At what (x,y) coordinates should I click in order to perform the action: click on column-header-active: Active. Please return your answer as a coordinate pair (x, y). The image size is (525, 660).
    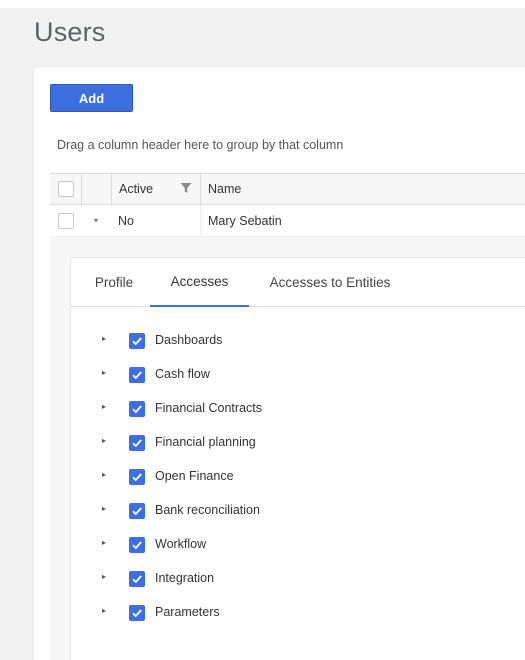
    Looking at the image, I should click on (155, 189).